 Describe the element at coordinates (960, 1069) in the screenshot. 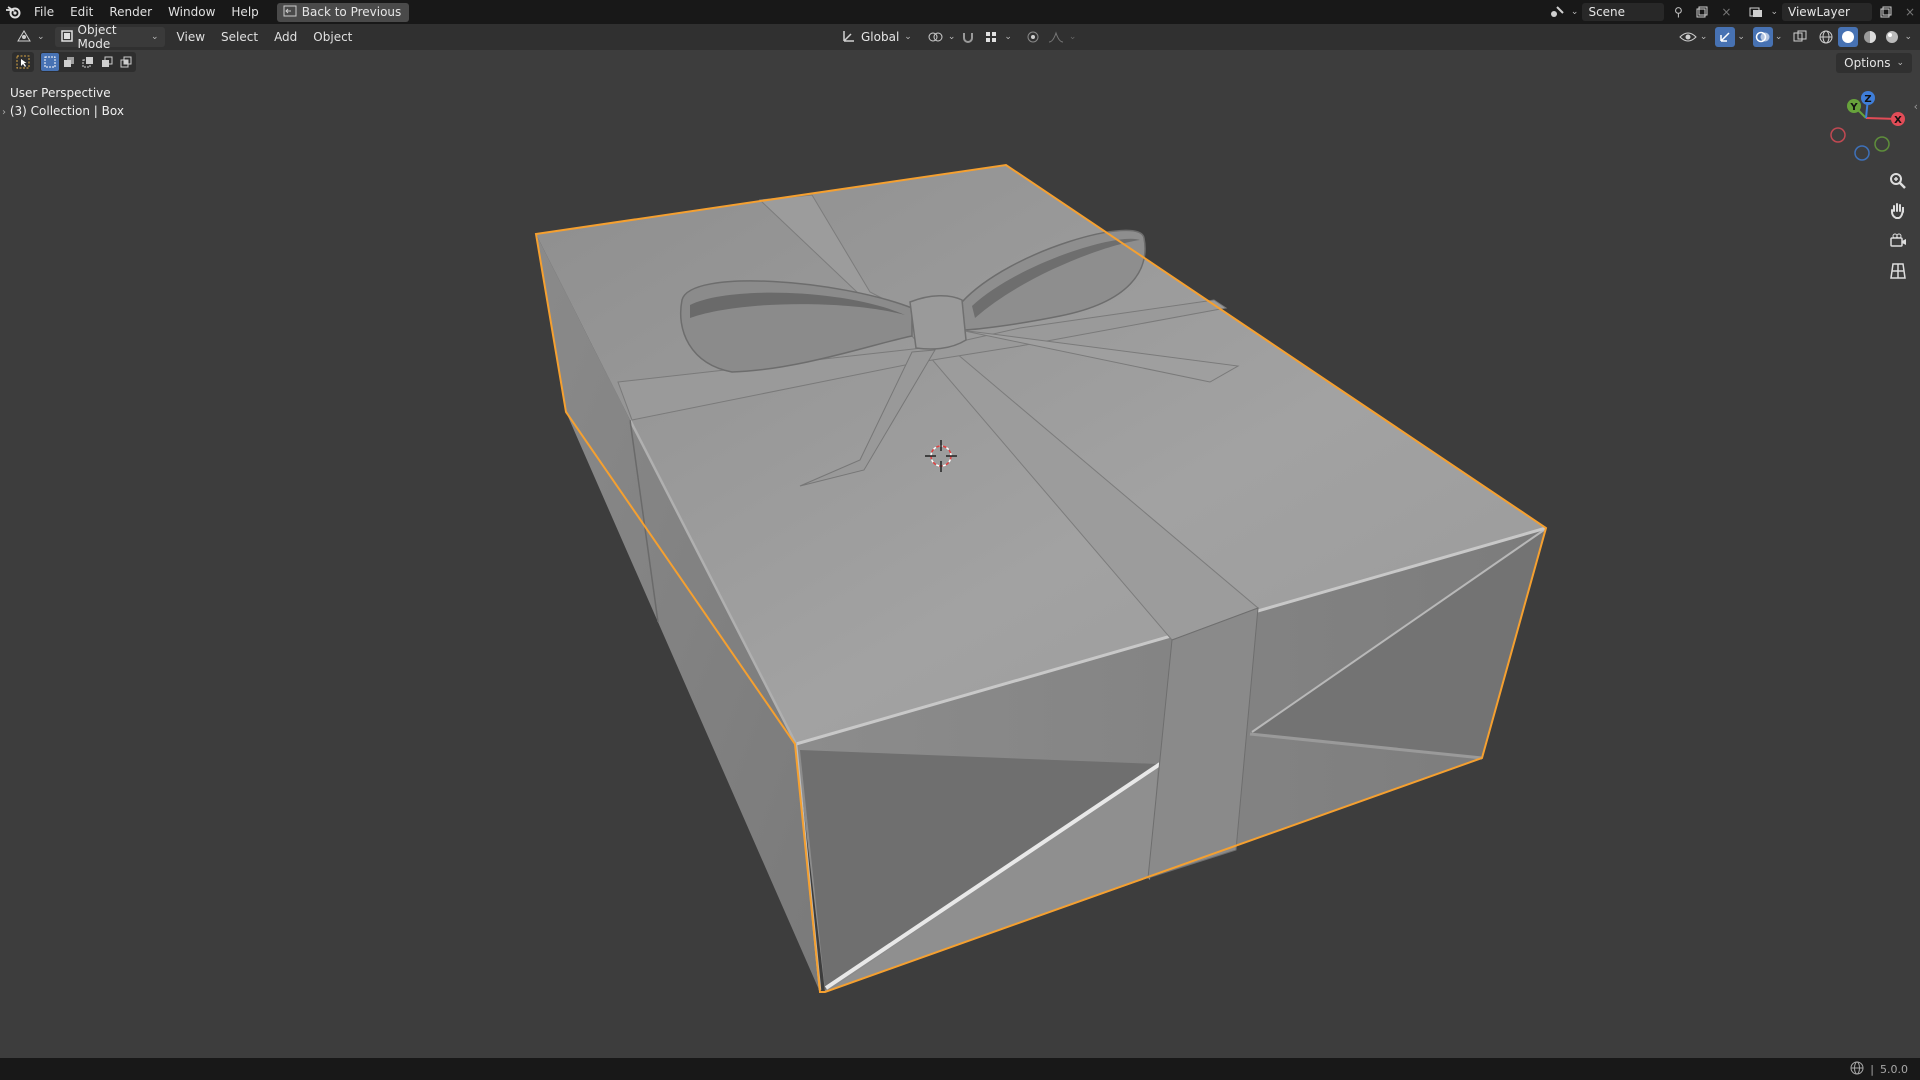

I see `status-bar: | 5.0.0` at that location.